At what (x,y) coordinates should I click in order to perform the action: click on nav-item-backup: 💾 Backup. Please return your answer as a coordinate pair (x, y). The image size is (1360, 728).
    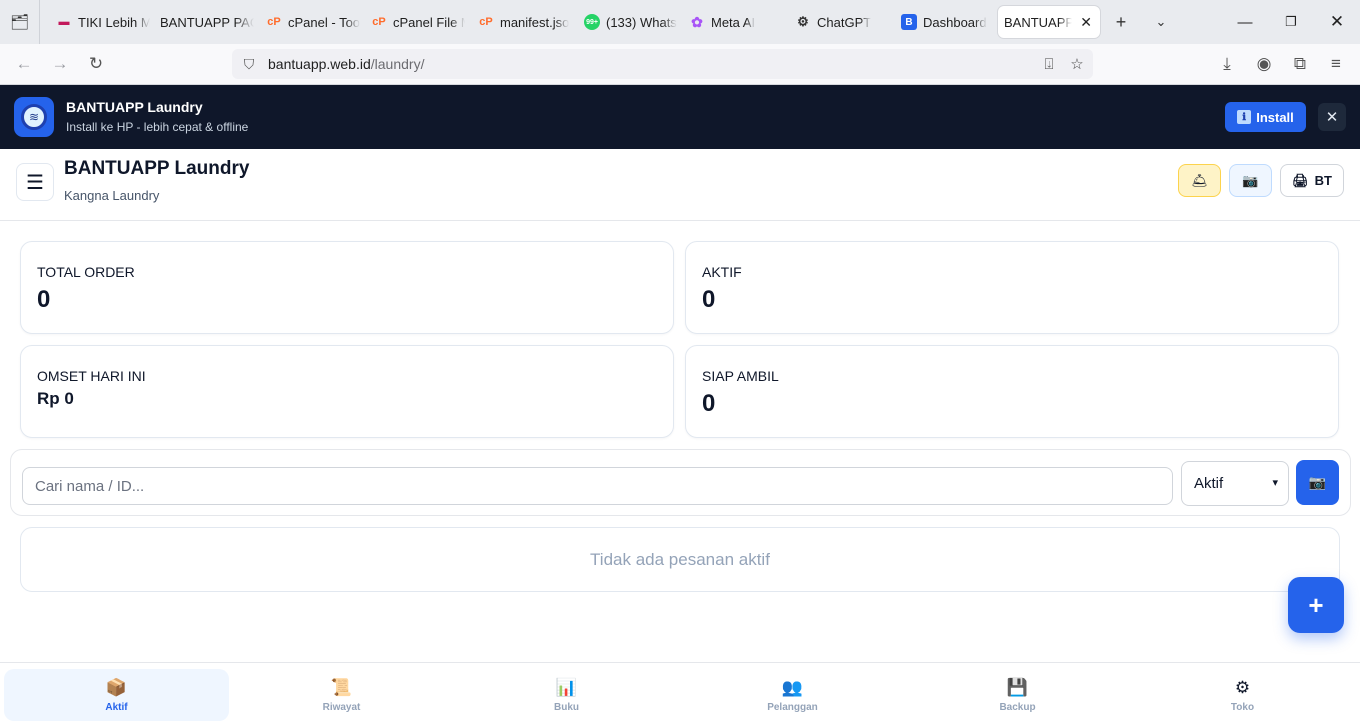
    Looking at the image, I should click on (1017, 695).